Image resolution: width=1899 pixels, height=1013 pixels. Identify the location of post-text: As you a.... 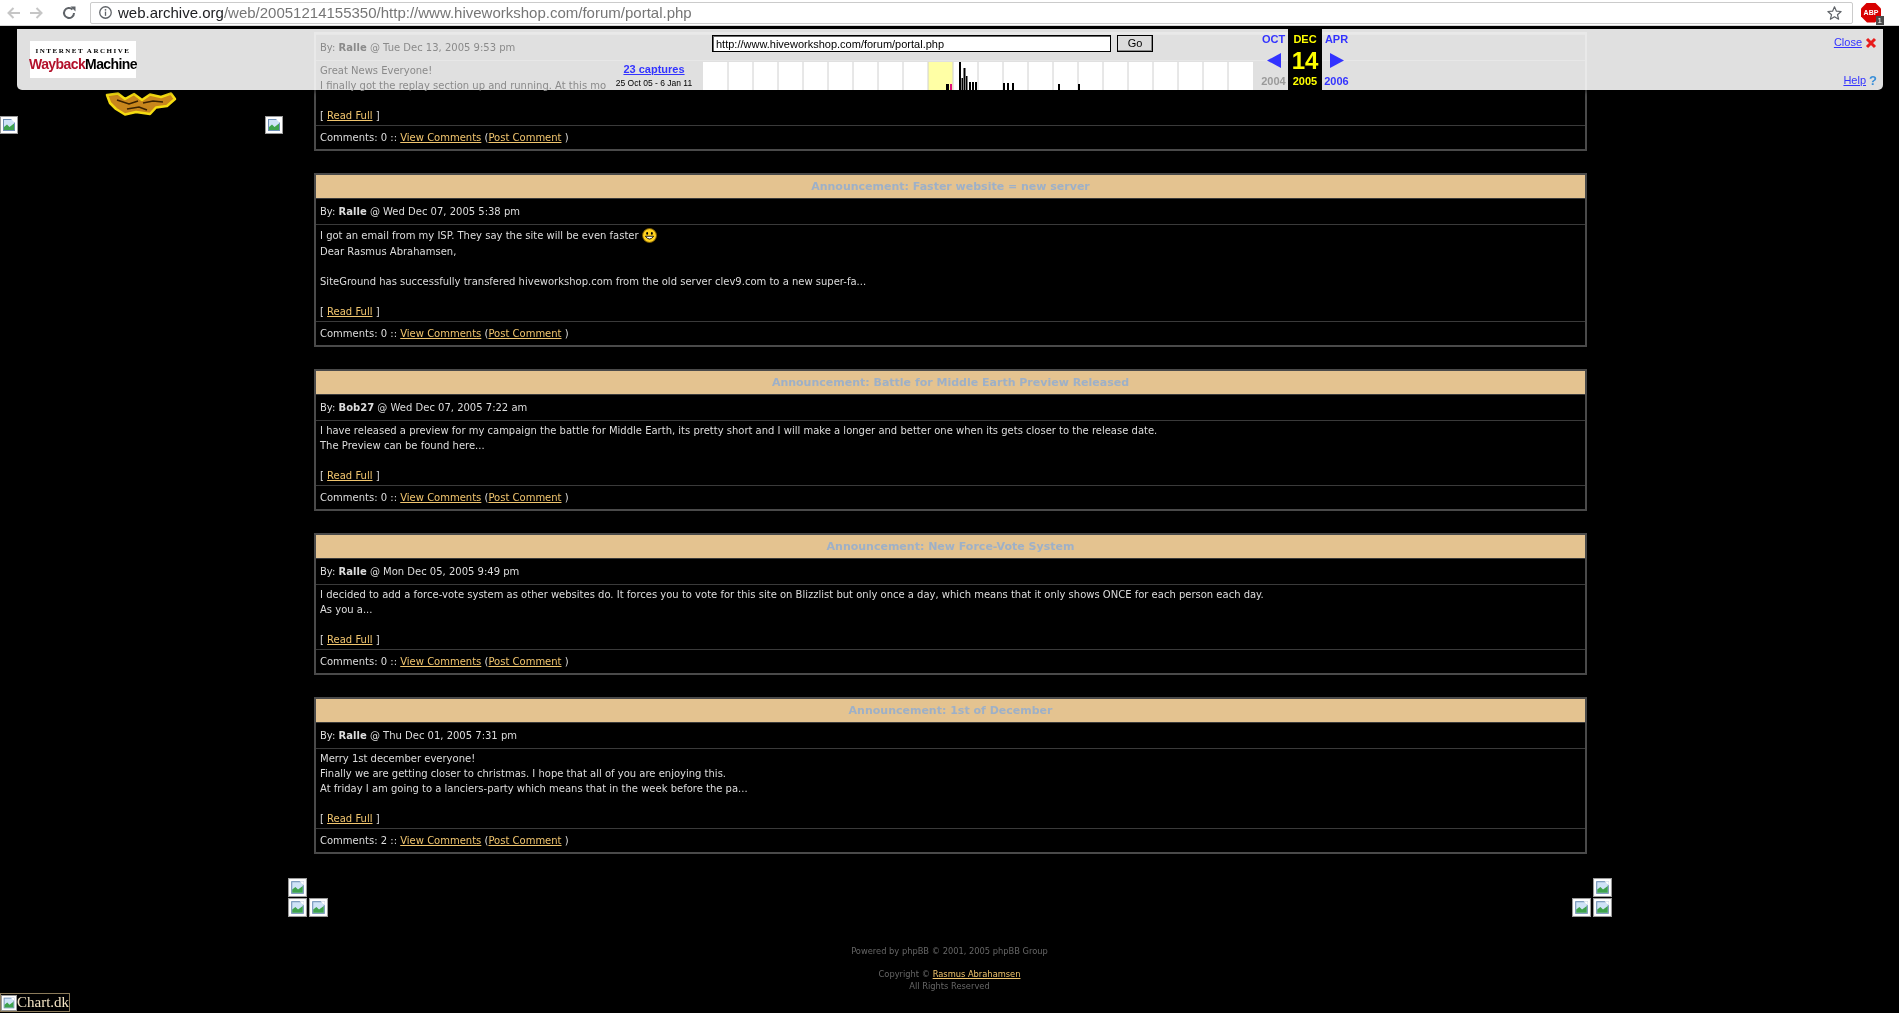
(346, 610).